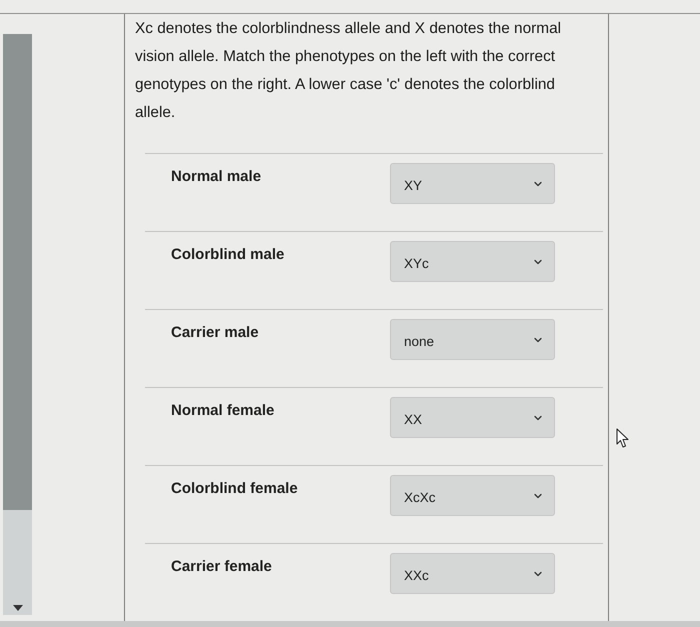 The image size is (700, 627). I want to click on phenotype-label: Normal female, so click(222, 410).